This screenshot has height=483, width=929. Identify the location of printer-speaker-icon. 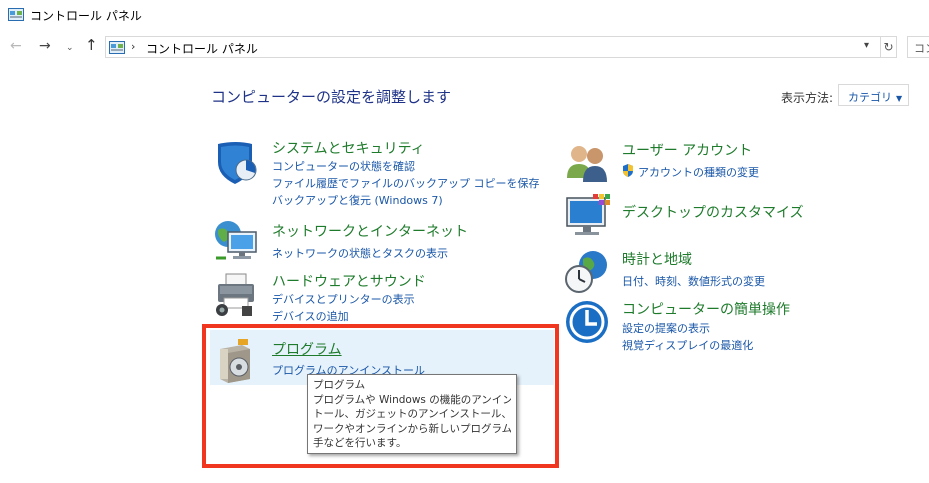
(235, 294).